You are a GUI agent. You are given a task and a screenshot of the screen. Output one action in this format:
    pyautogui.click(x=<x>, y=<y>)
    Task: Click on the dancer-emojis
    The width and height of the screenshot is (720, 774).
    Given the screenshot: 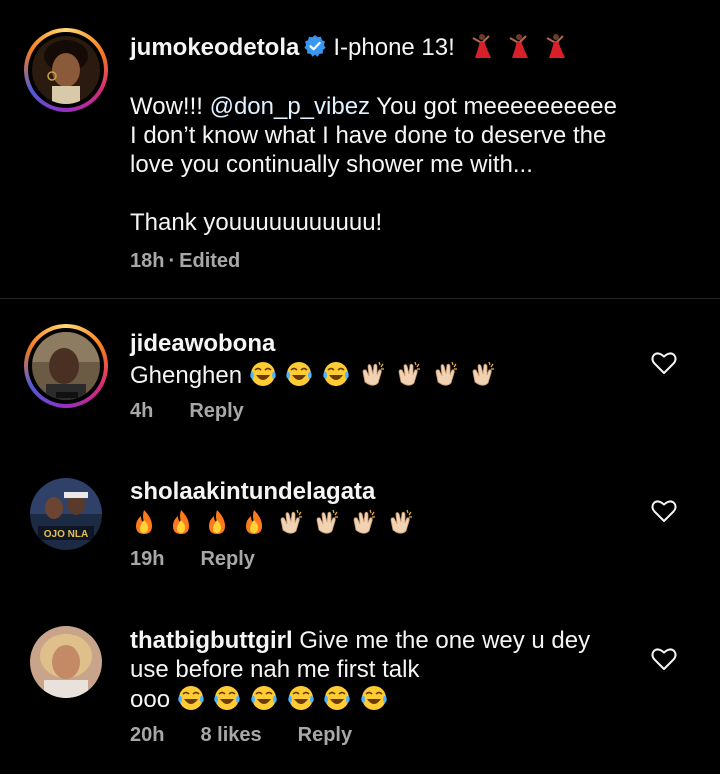 What is the action you would take?
    pyautogui.click(x=518, y=47)
    